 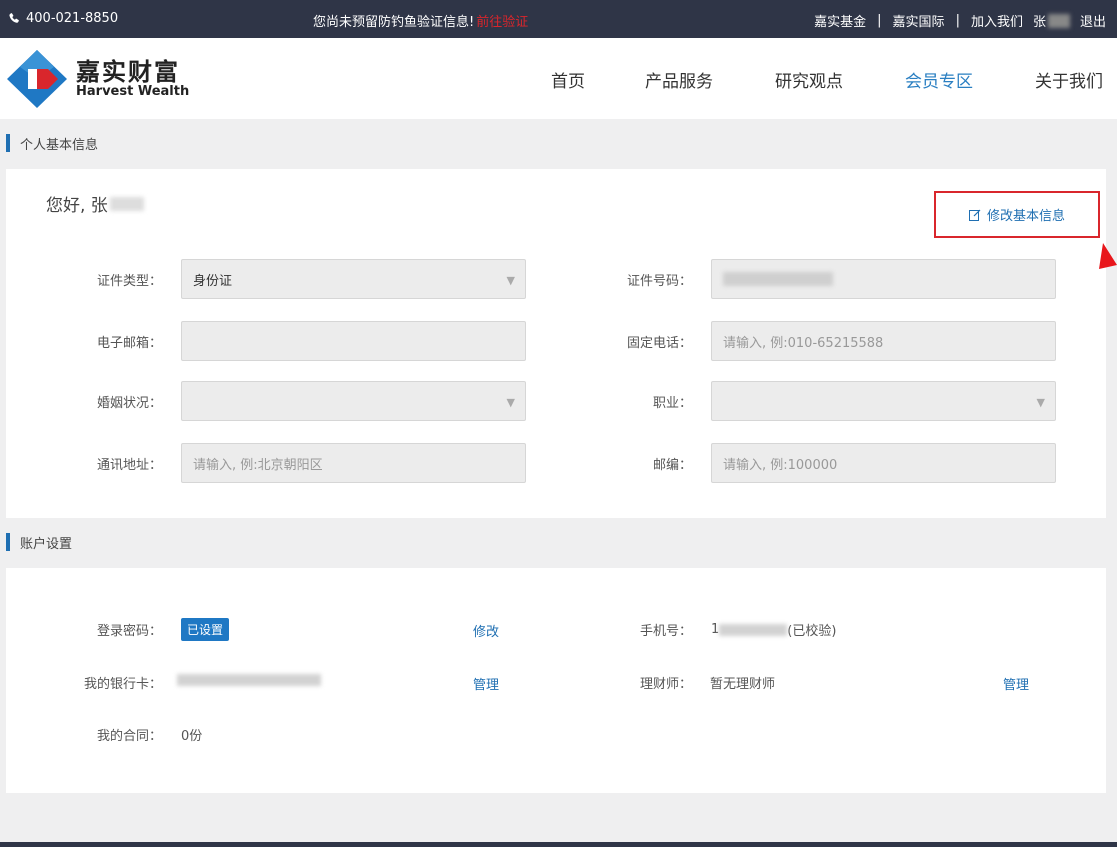 I want to click on verify-link: 前往验证, so click(x=502, y=22).